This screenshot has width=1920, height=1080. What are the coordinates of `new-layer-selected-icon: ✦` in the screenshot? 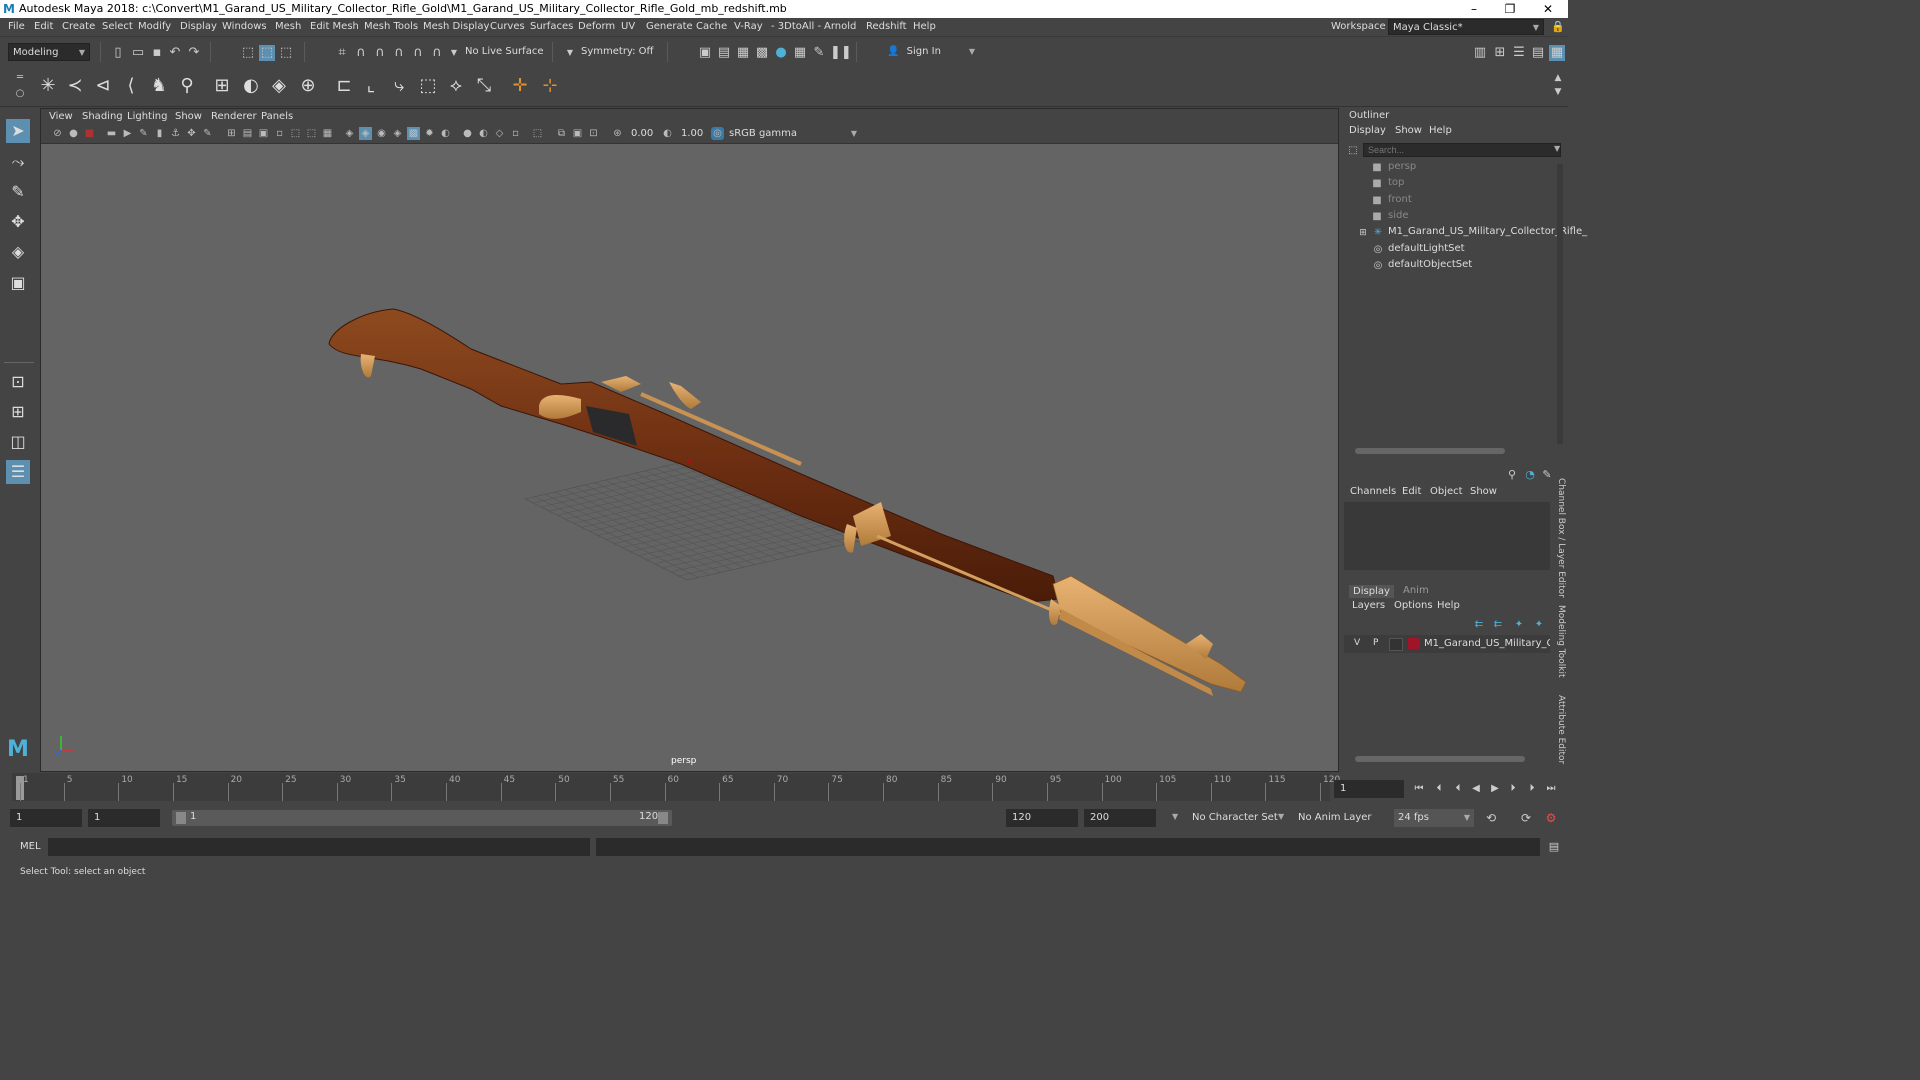 It's located at (1539, 625).